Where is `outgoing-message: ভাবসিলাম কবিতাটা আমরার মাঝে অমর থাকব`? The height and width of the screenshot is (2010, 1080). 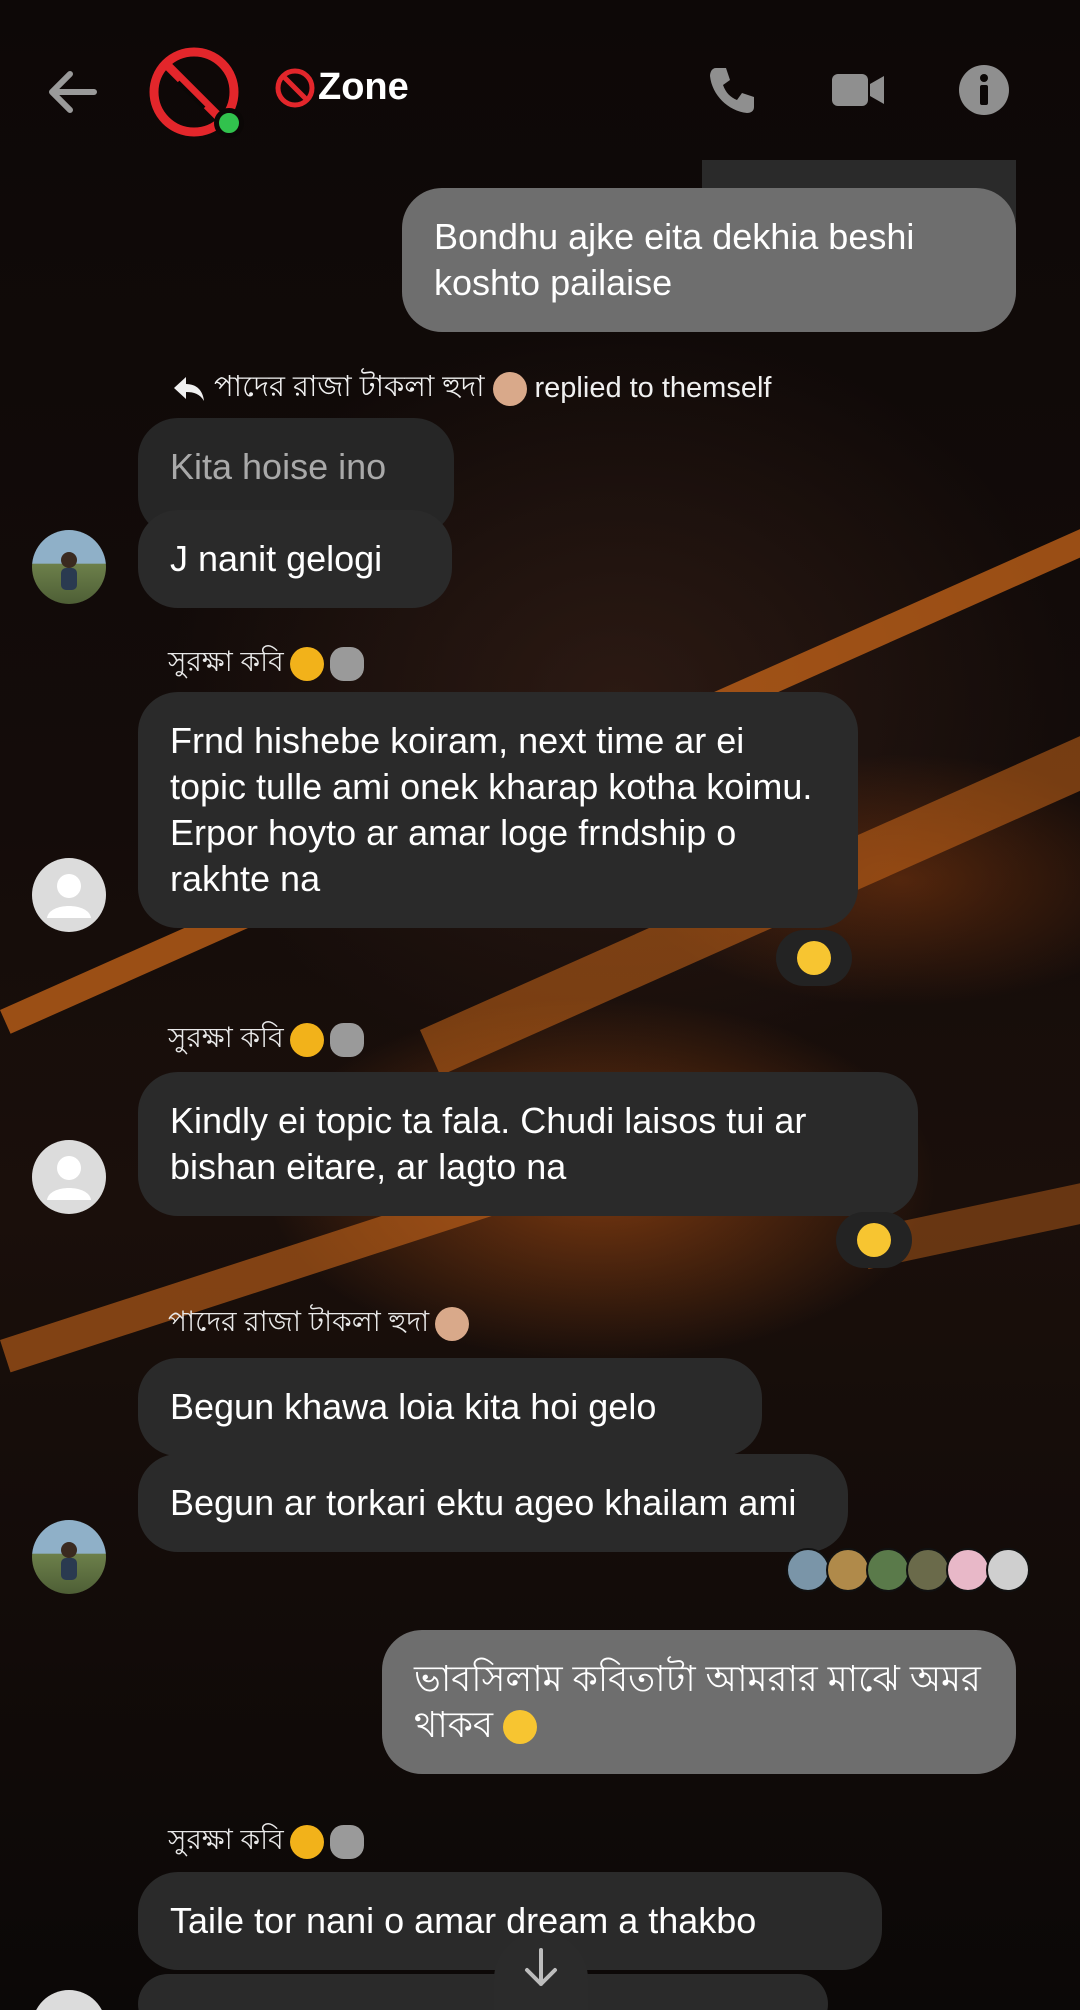
outgoing-message: ভাবসিলাম কবিতাটা আমরার মাঝে অমর থাকব is located at coordinates (699, 1702).